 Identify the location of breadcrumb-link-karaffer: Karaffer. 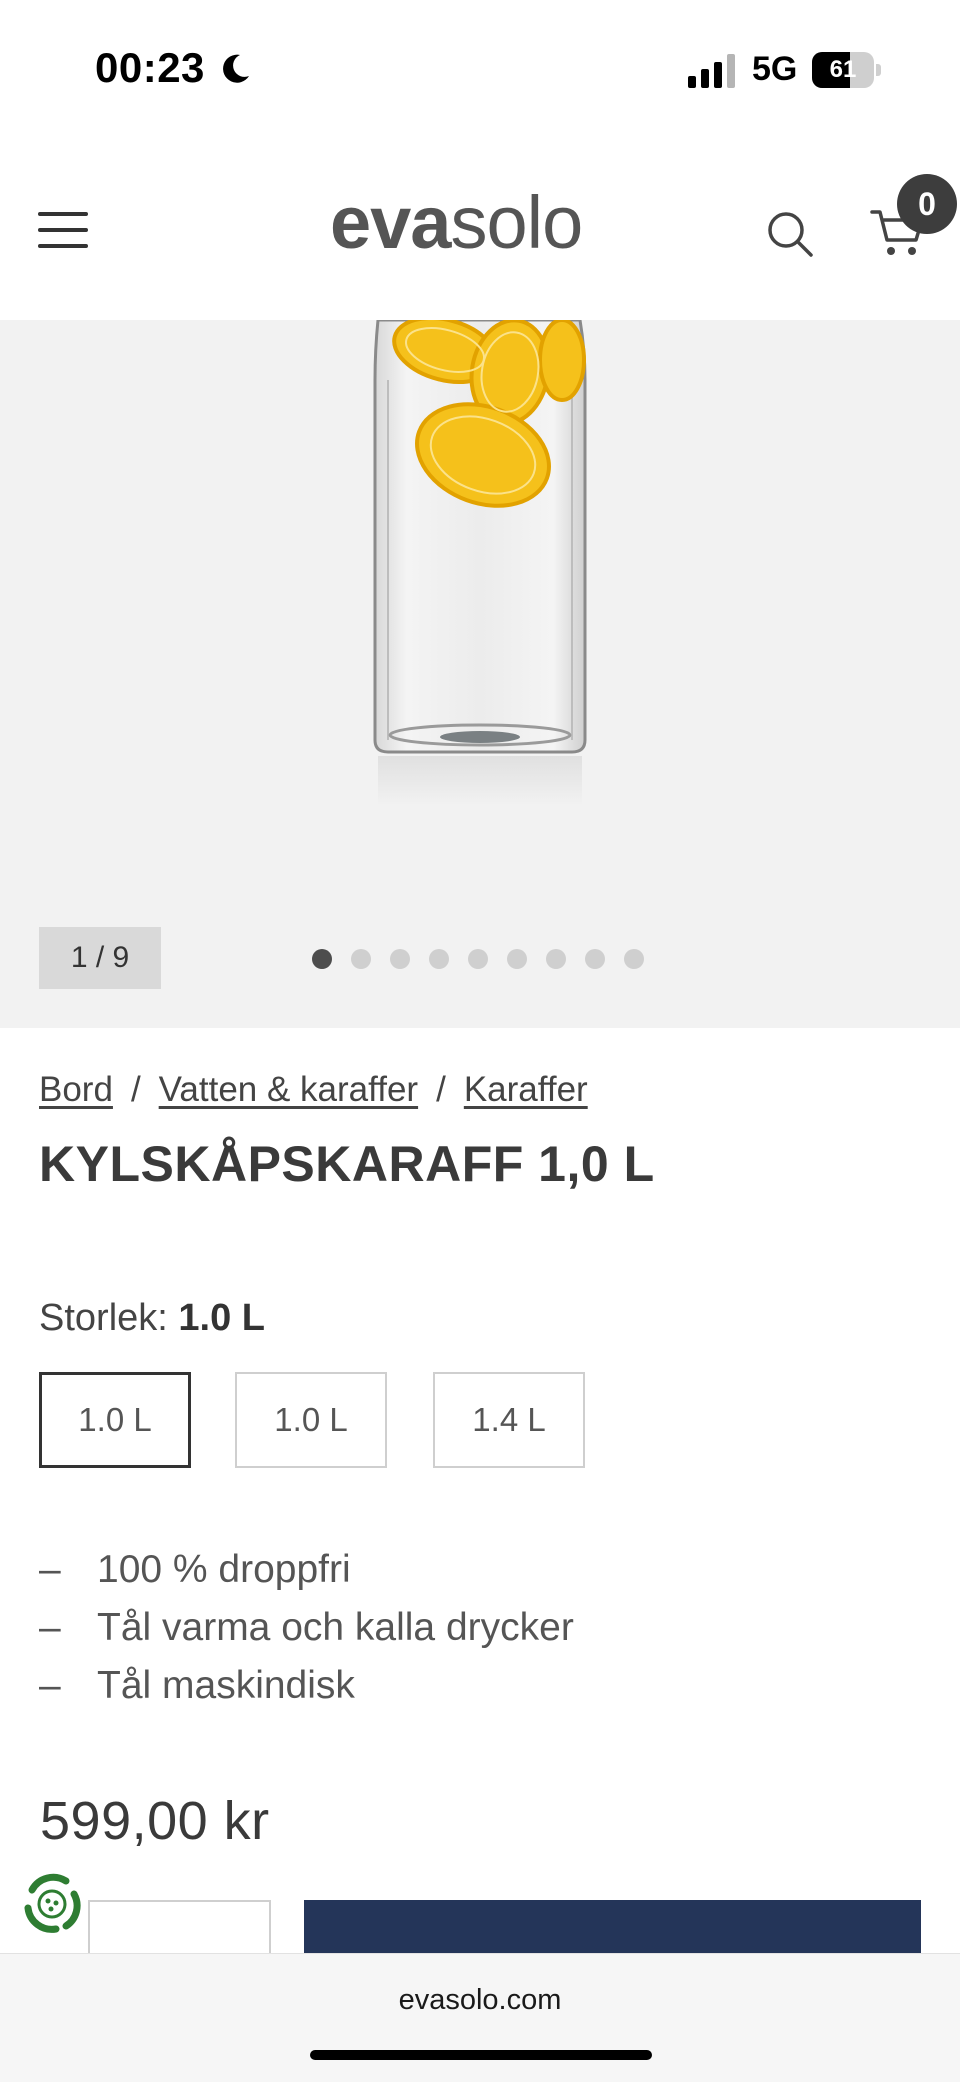
(526, 1089).